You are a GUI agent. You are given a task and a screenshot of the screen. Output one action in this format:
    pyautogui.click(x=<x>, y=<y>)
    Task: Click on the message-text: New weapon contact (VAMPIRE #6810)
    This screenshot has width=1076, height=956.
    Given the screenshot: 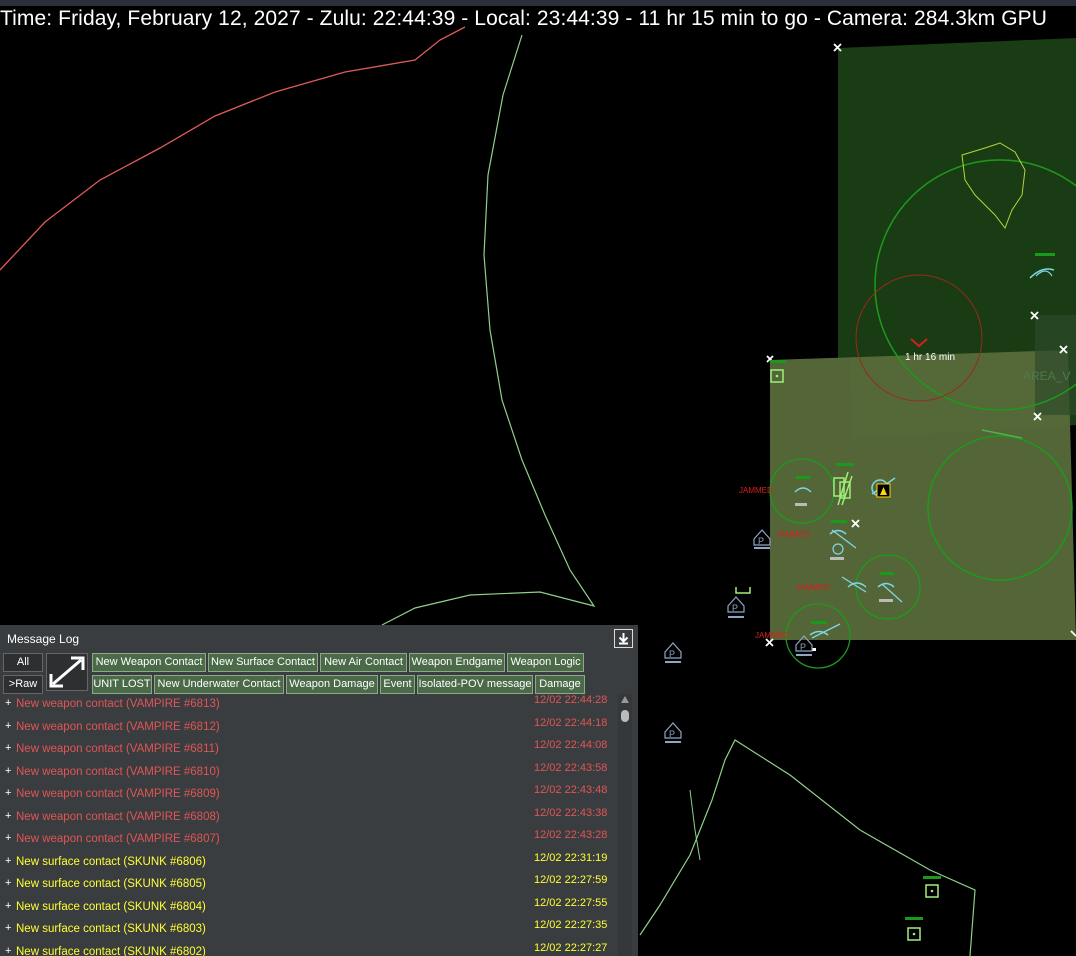 What is the action you would take?
    pyautogui.click(x=118, y=771)
    